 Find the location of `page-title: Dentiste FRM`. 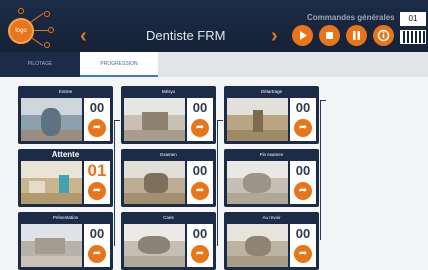

page-title: Dentiste FRM is located at coordinates (186, 35).